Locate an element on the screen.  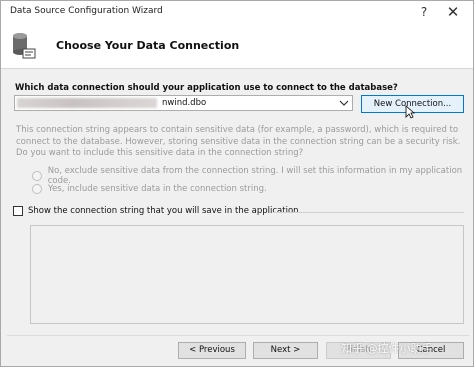
chevron-down-icon is located at coordinates (344, 103).